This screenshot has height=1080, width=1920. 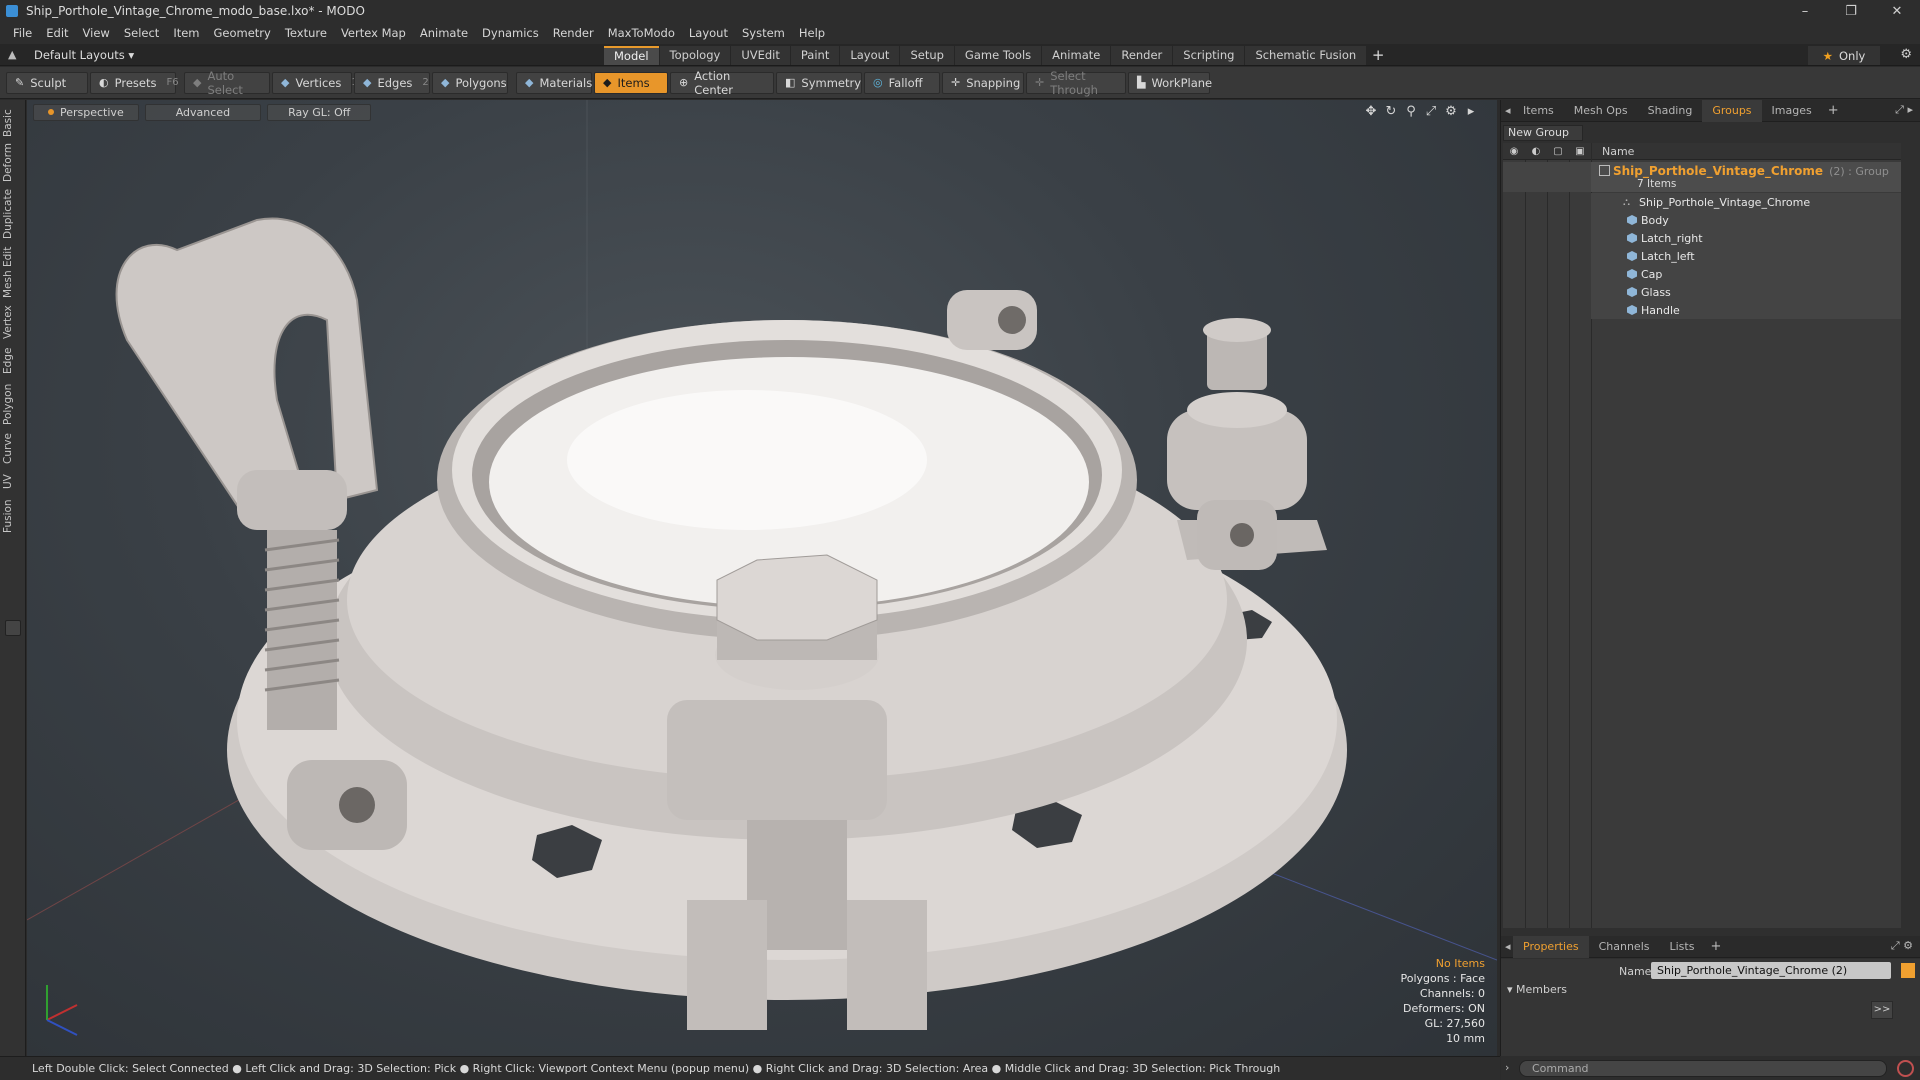 What do you see at coordinates (1906, 54) in the screenshot?
I see `gear-icon: ⚙` at bounding box center [1906, 54].